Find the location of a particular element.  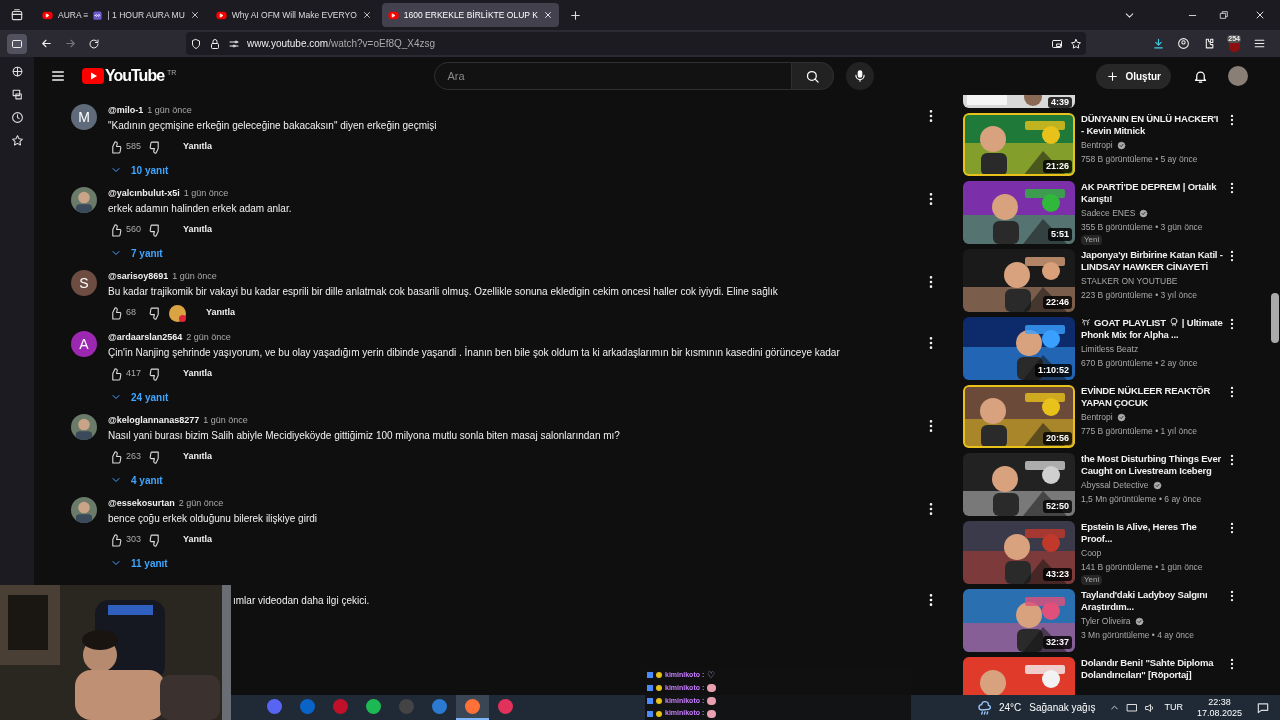

comment-author: @yalcınbulut-x5i is located at coordinates (144, 194).